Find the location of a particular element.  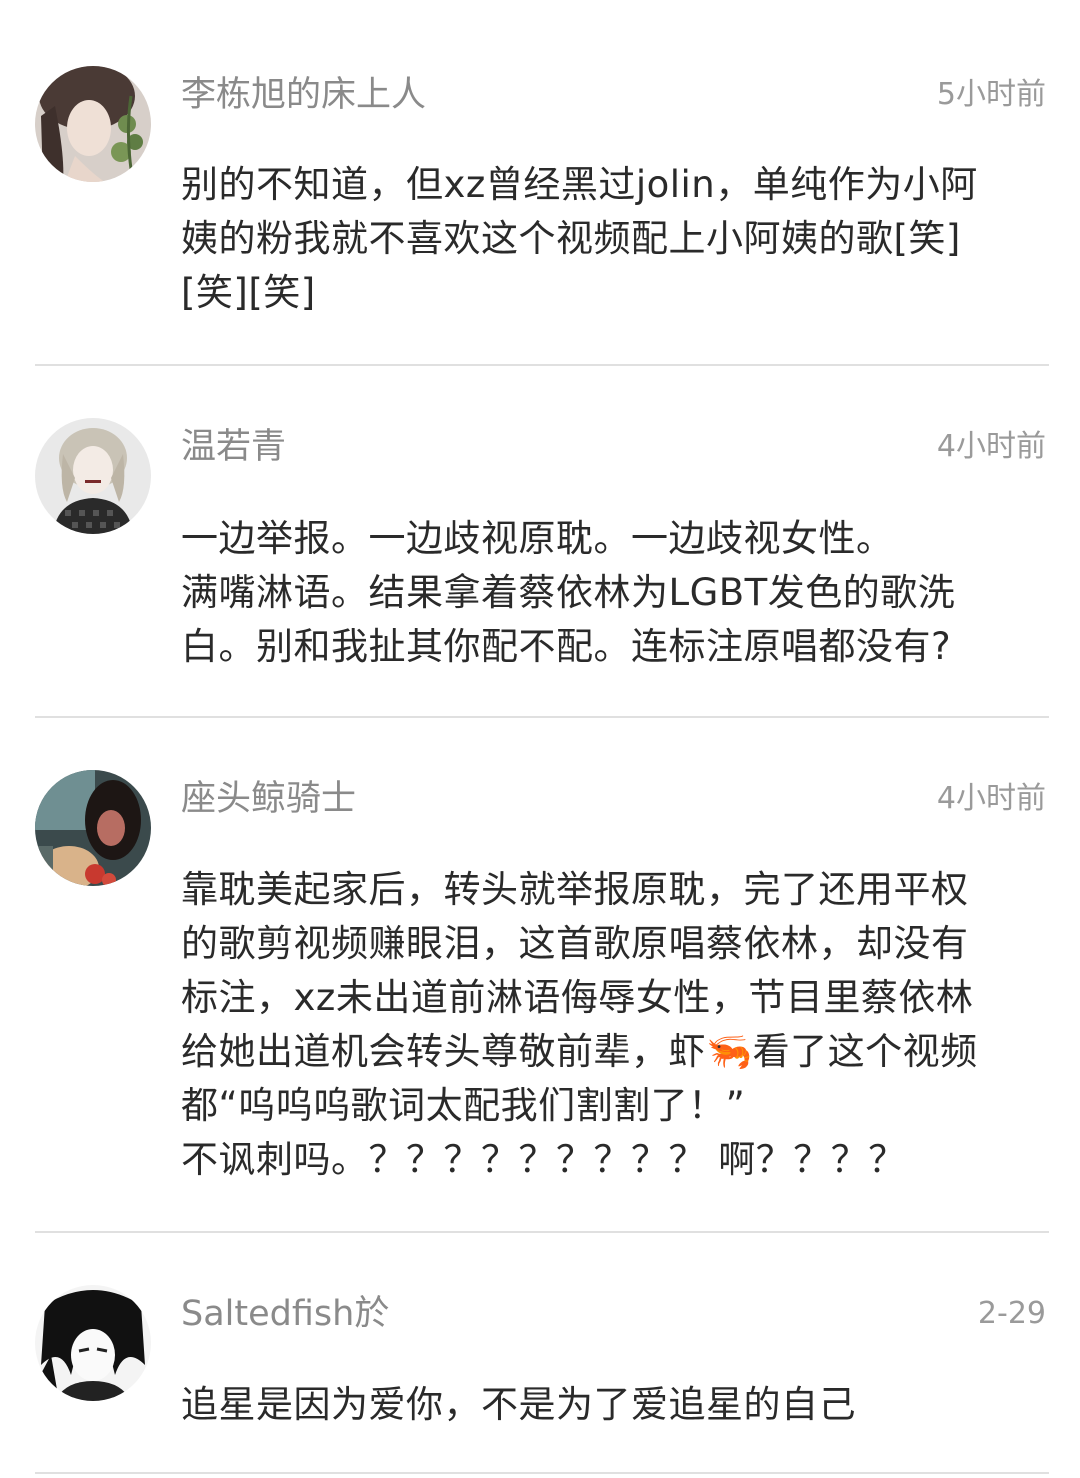

comment-text-line: 不讽刺吗。？？？？？？？？？ 啊？？？？ is located at coordinates (543, 1159).